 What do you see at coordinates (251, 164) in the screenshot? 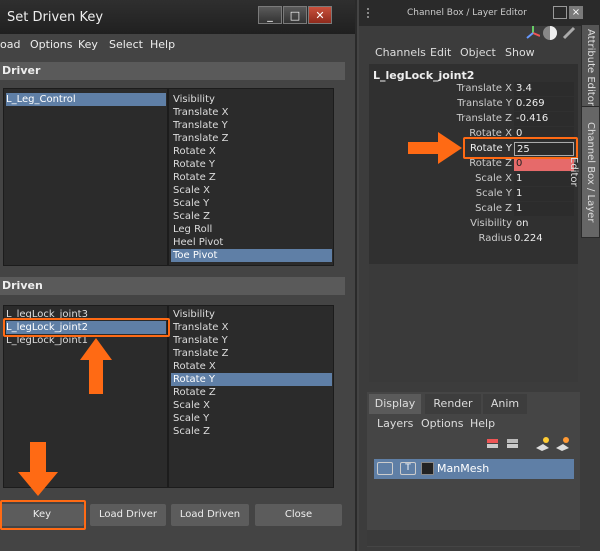
I see `driver-attr-item: Rotate Y` at bounding box center [251, 164].